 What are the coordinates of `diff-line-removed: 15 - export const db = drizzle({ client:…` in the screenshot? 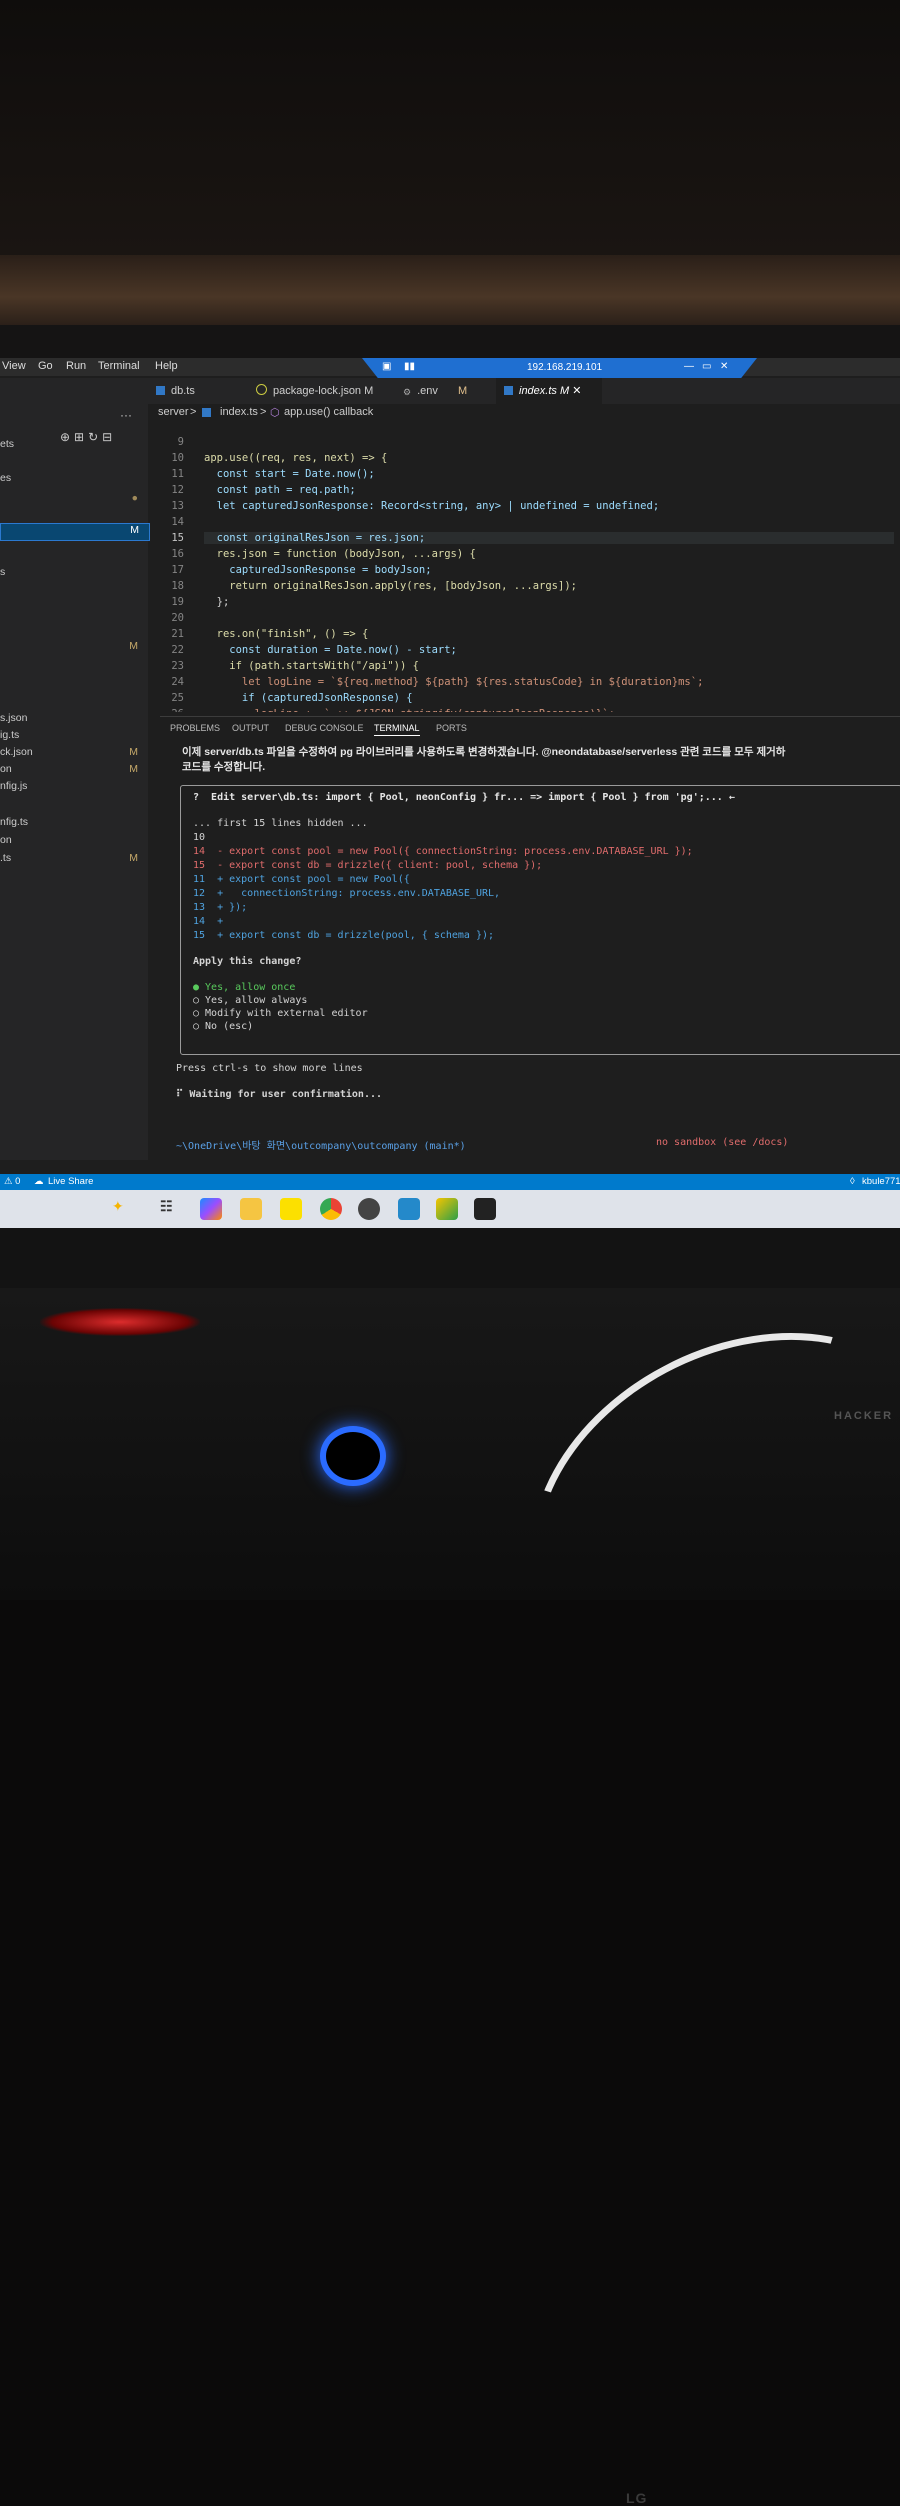 It's located at (368, 865).